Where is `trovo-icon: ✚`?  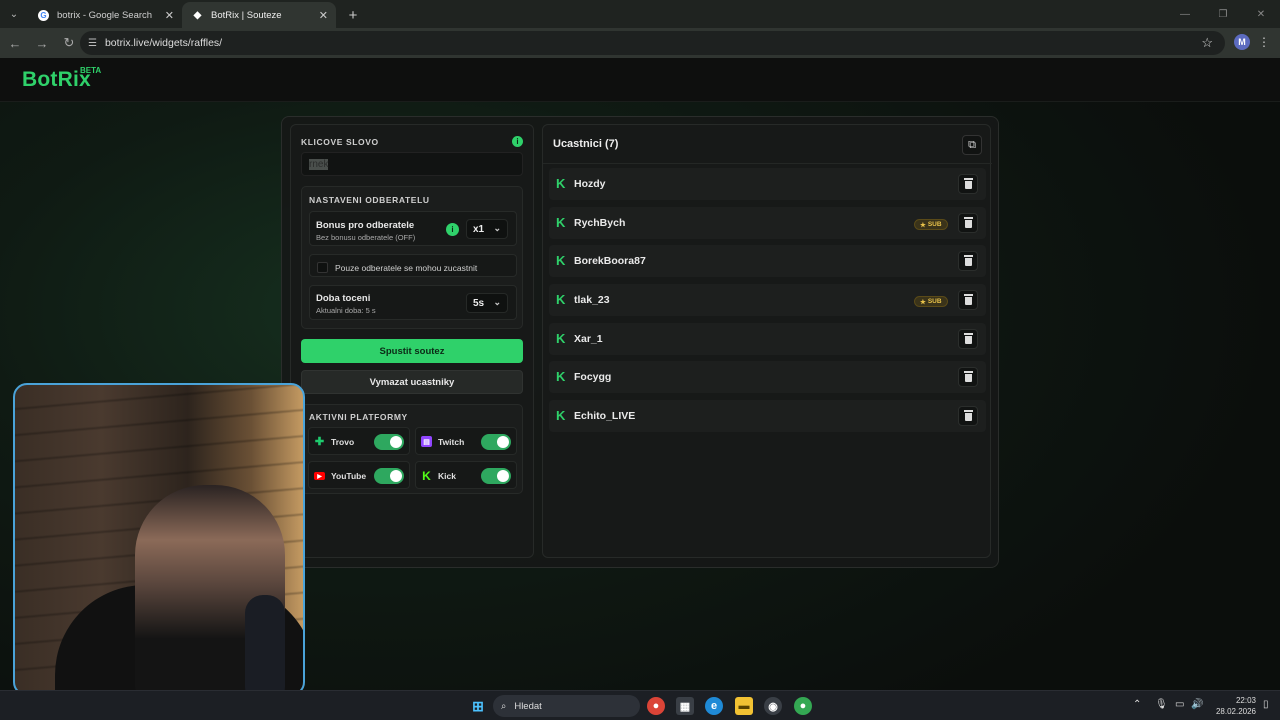
trovo-icon: ✚ is located at coordinates (319, 442).